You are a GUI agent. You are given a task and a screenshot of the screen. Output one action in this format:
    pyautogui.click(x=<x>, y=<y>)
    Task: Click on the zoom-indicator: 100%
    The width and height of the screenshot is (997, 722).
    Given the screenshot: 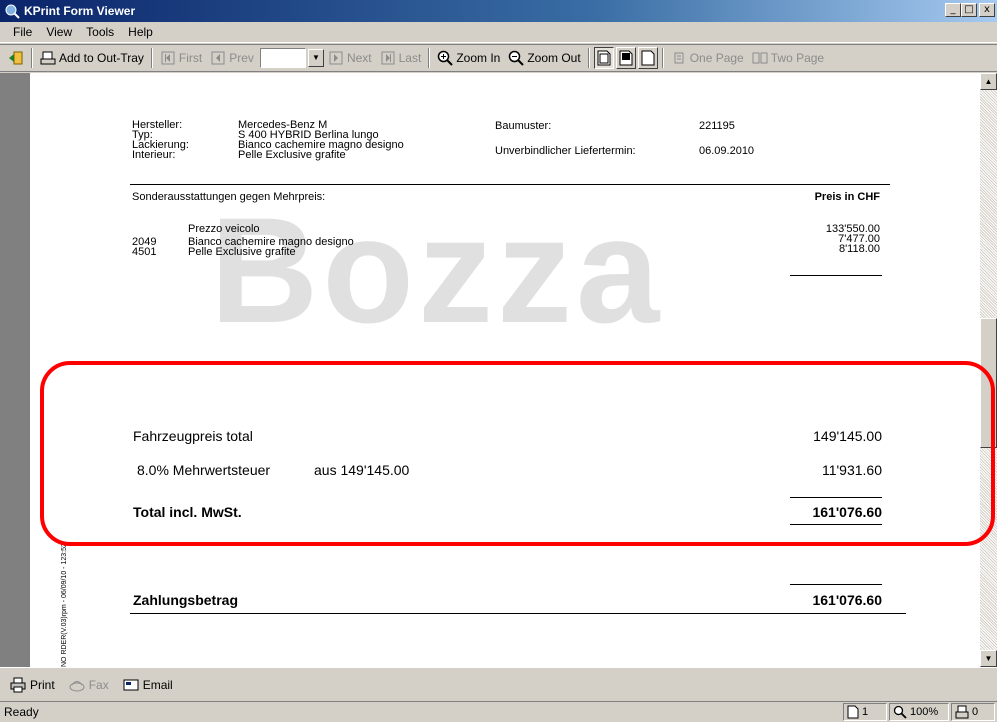 What is the action you would take?
    pyautogui.click(x=919, y=712)
    